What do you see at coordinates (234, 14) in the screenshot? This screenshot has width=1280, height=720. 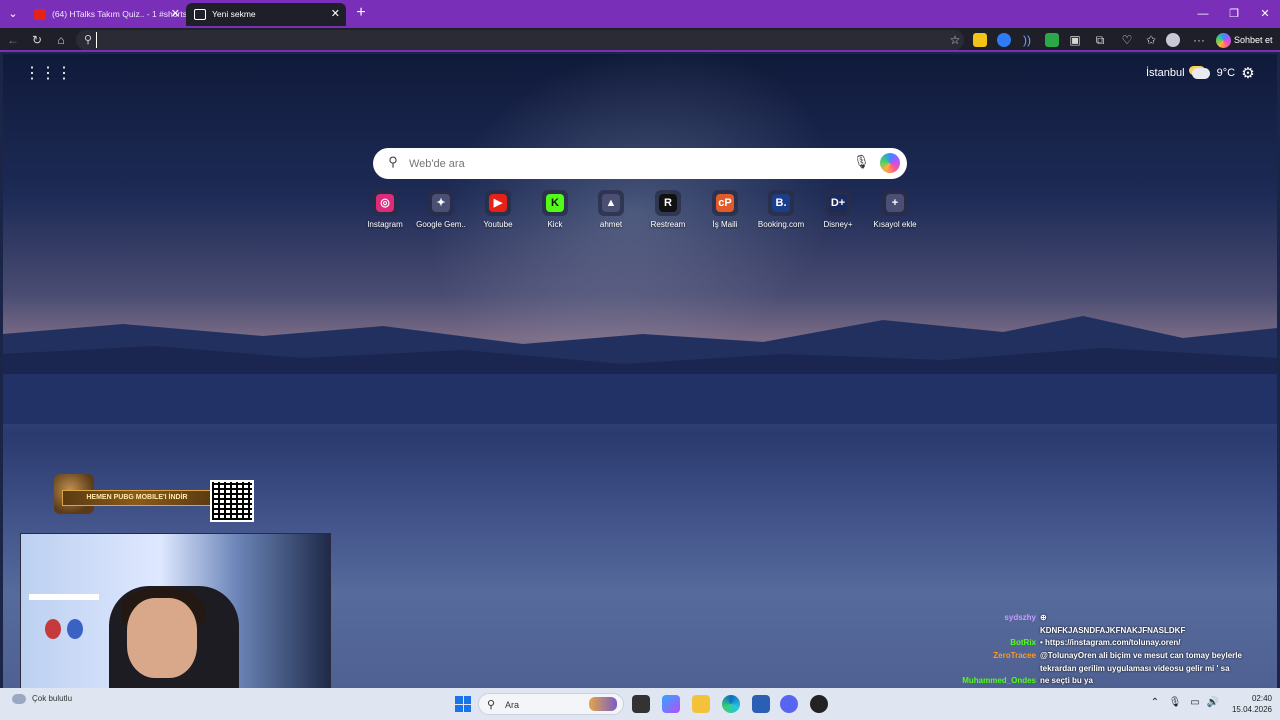 I see `tab-title: Yeni sekme` at bounding box center [234, 14].